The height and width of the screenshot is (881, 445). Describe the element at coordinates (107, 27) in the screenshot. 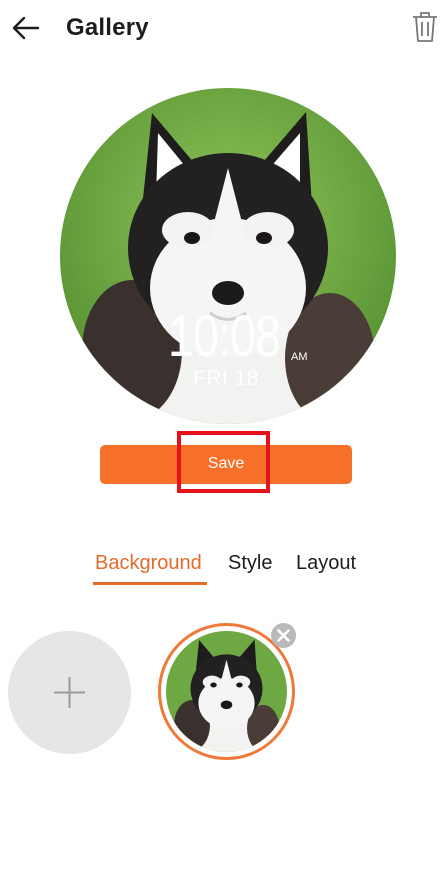

I see `page-title: Gallery` at that location.